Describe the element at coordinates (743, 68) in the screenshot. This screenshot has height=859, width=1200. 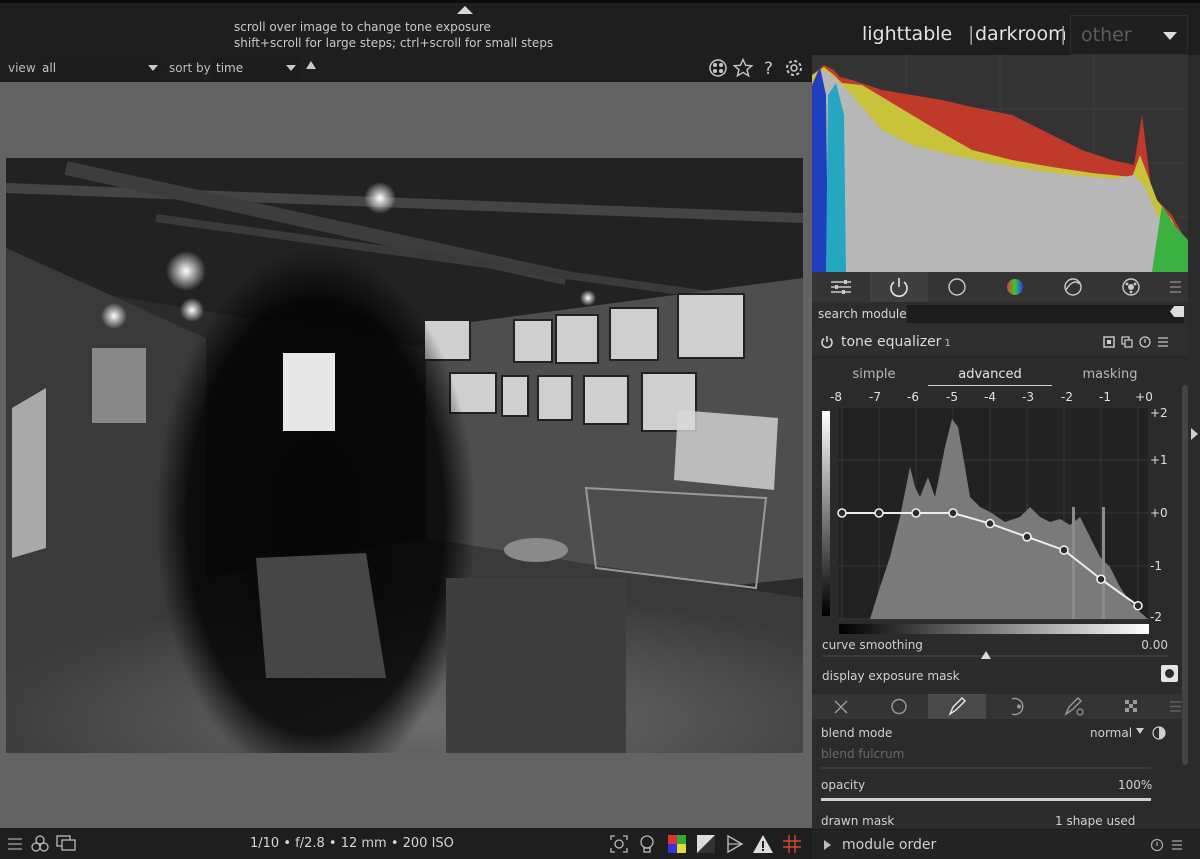
I see `star-icon` at that location.